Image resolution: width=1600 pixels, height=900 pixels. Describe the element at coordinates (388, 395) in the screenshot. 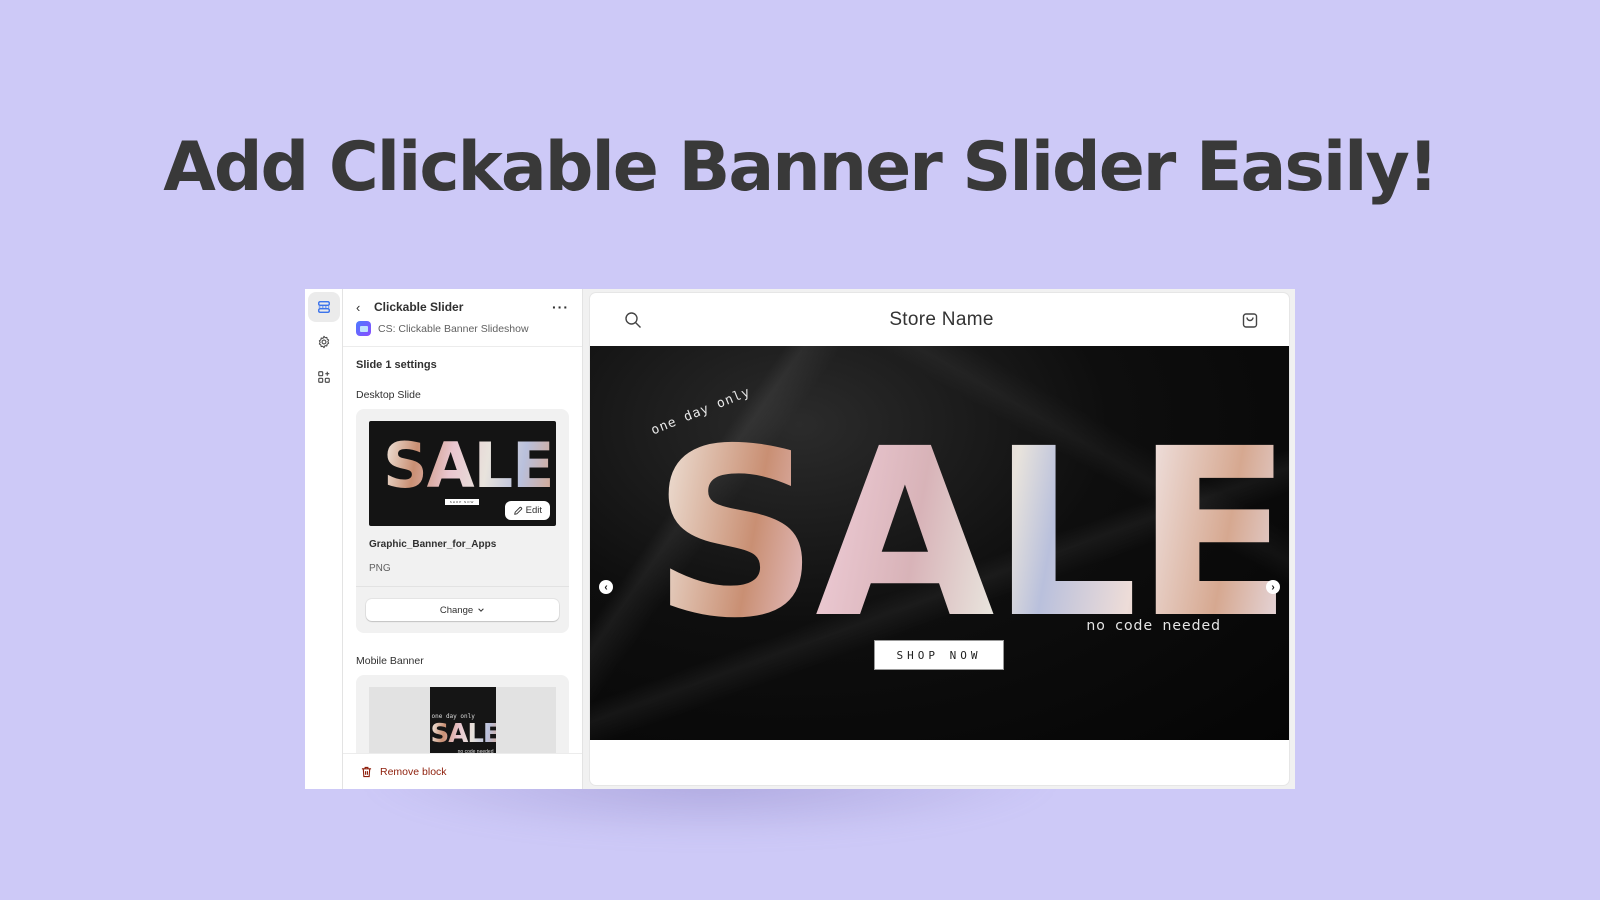

I see `desktop-slide-label: Desktop Slide` at that location.